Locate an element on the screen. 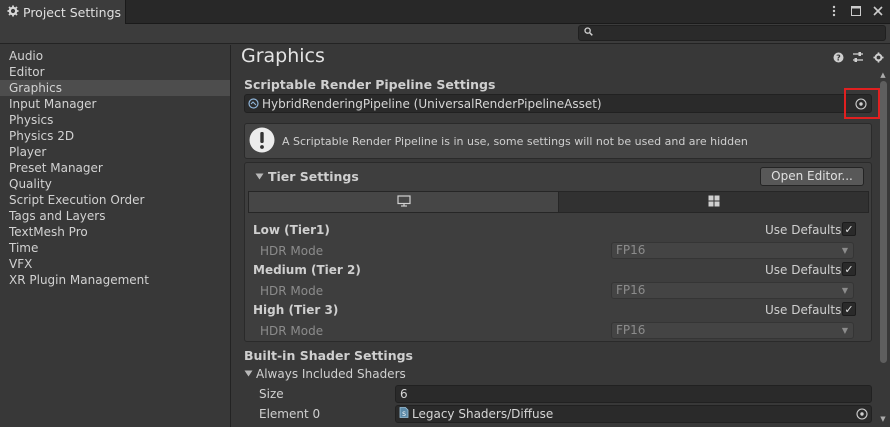 This screenshot has width=890, height=427. tier-name: High (Tier 3) is located at coordinates (296, 310).